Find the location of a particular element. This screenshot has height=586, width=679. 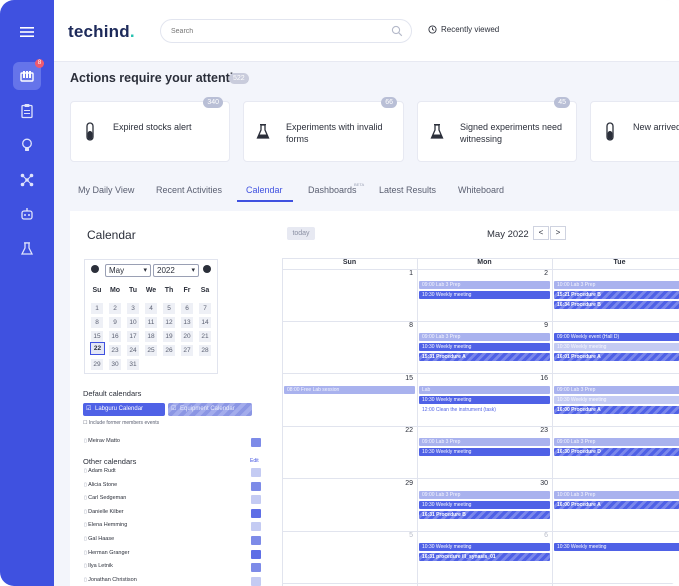

mini-day: 10 is located at coordinates (133, 322).